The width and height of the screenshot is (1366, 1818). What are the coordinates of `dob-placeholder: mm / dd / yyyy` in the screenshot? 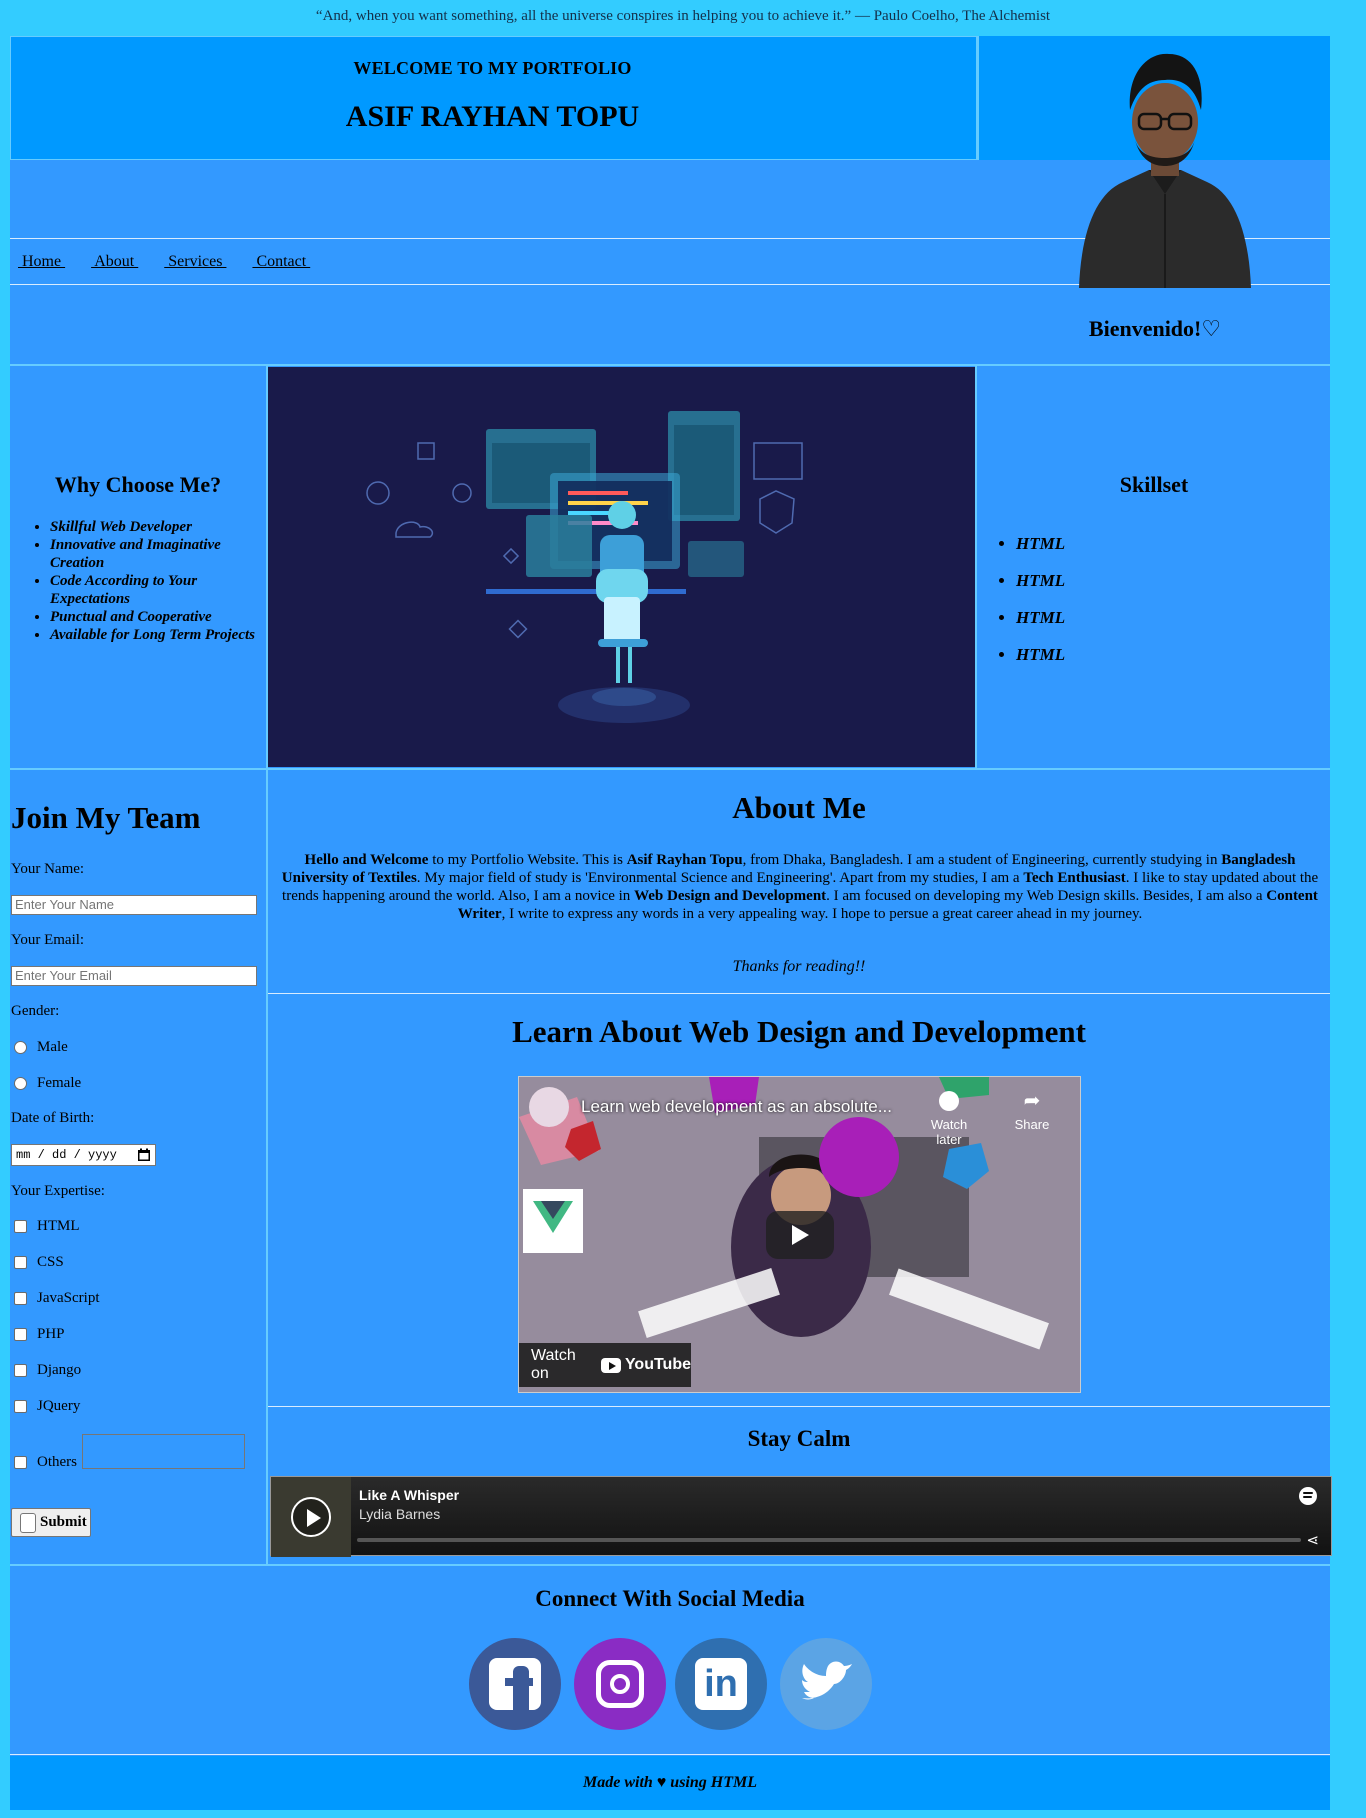 It's located at (66, 1155).